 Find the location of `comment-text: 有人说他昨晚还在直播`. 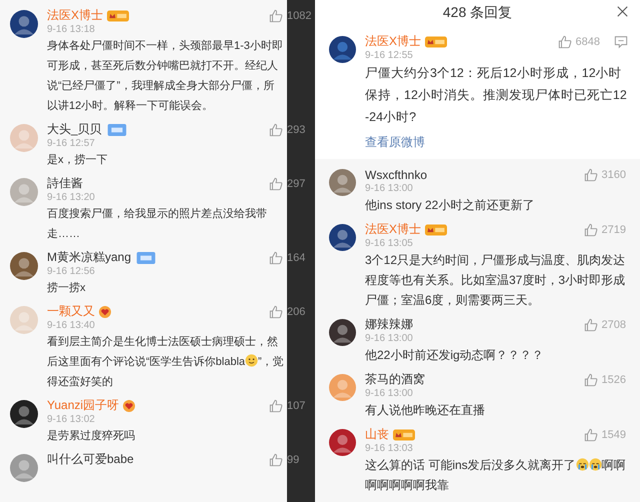

comment-text: 有人说他昨晚还在直播 is located at coordinates (425, 410).